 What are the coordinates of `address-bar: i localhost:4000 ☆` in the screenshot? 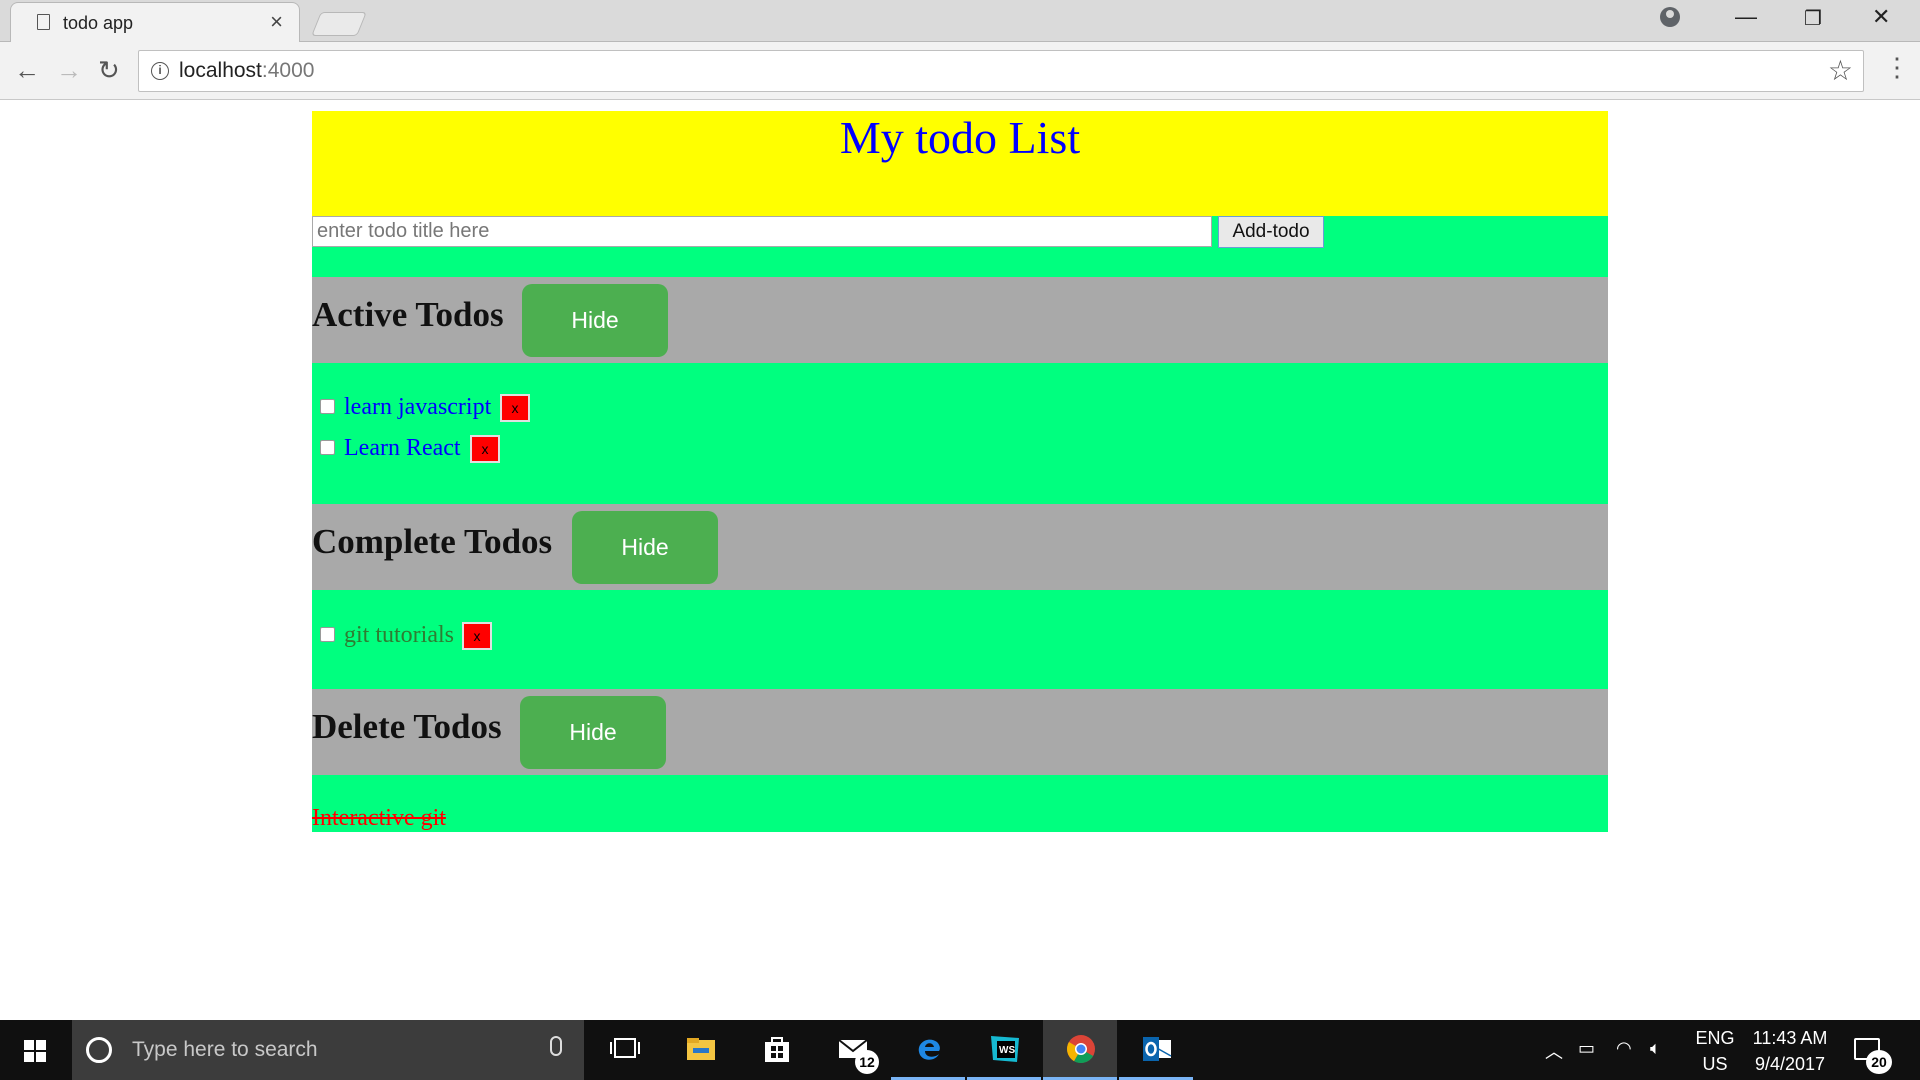 It's located at (1001, 71).